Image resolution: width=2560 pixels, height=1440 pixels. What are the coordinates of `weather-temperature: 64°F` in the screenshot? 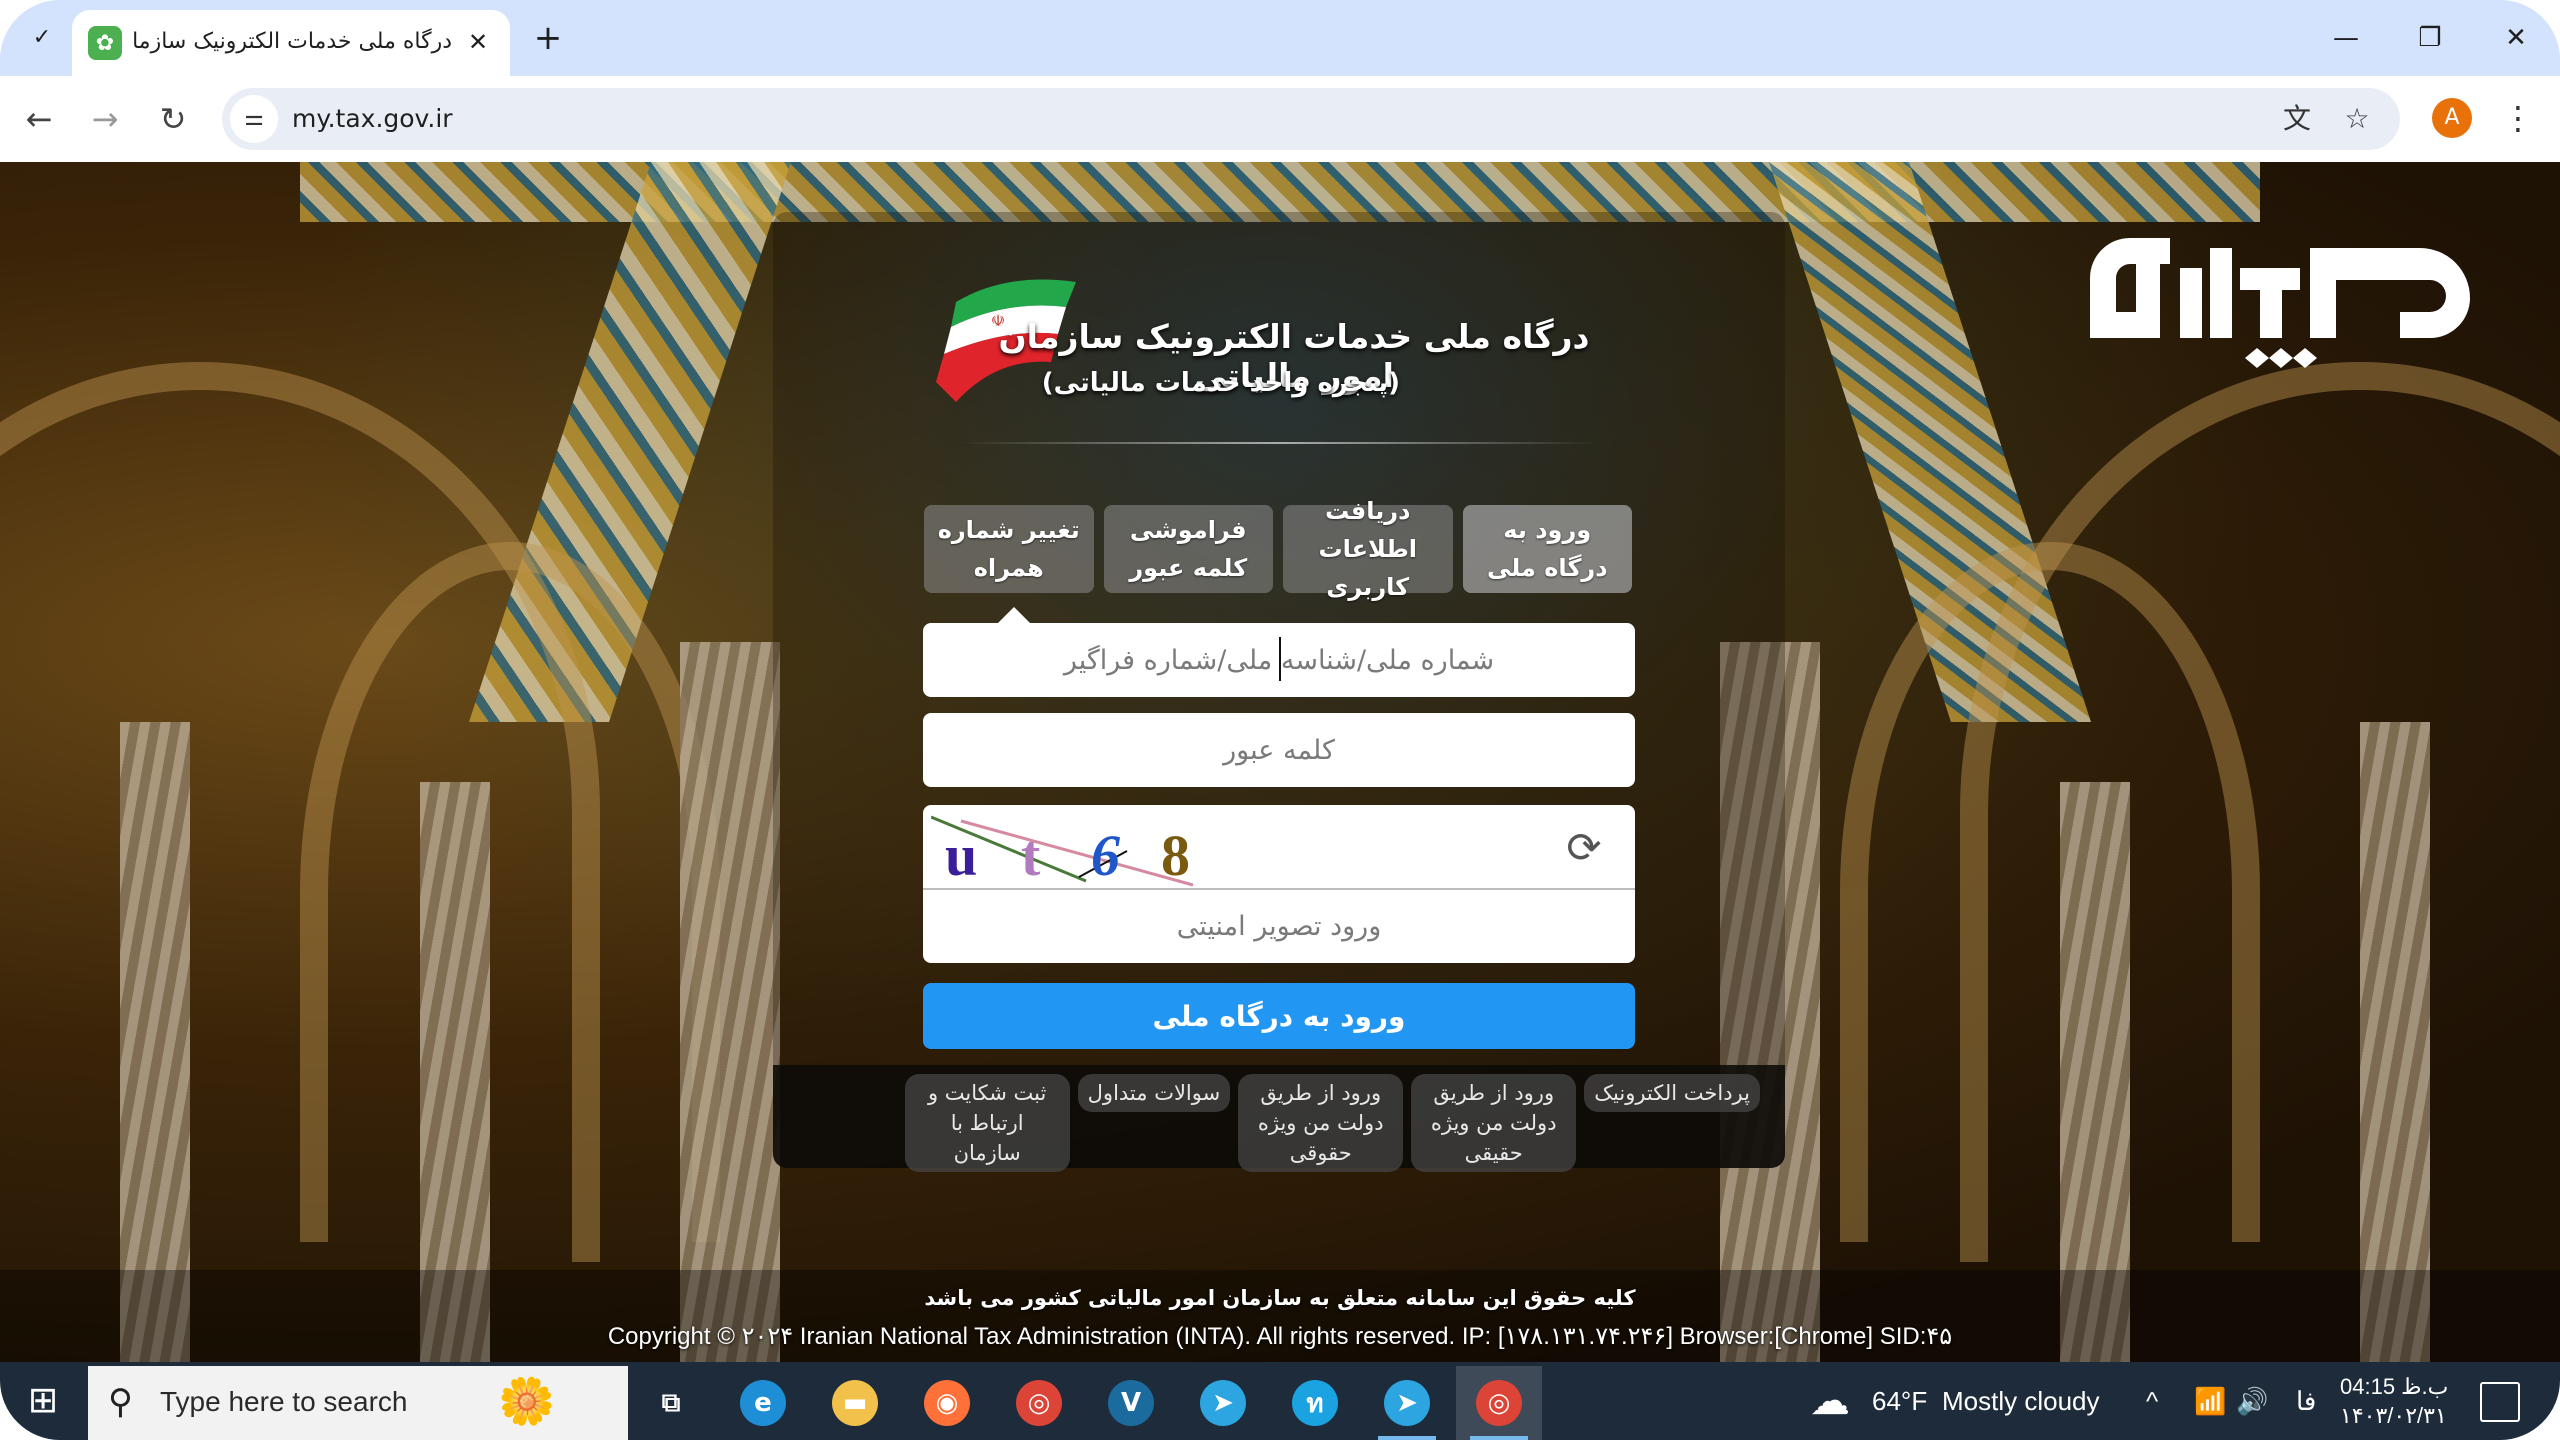 It's located at (1899, 1401).